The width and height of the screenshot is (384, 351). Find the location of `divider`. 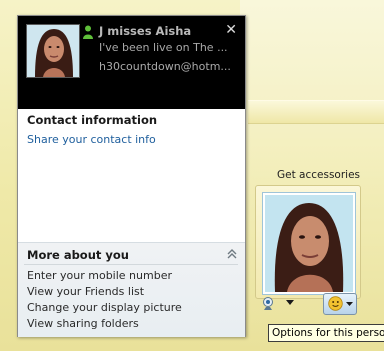

divider is located at coordinates (131, 264).